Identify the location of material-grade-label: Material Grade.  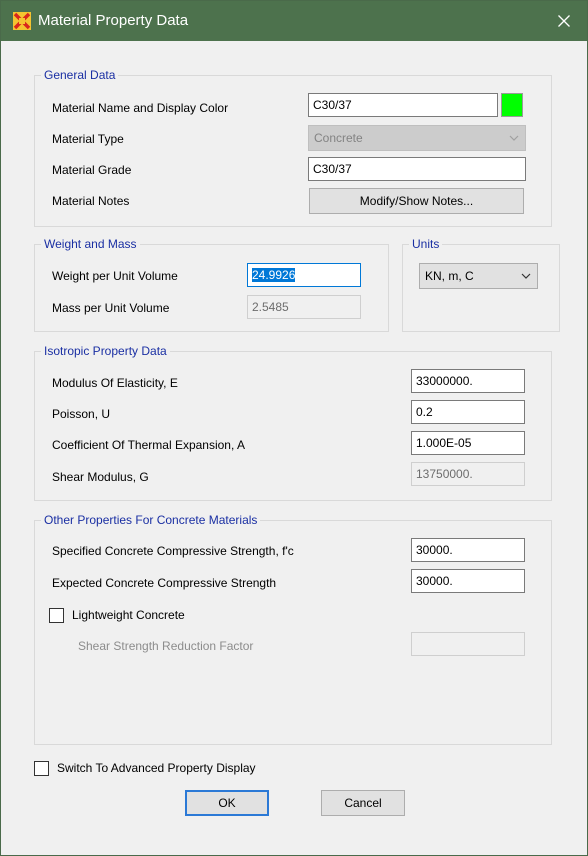
(92, 170).